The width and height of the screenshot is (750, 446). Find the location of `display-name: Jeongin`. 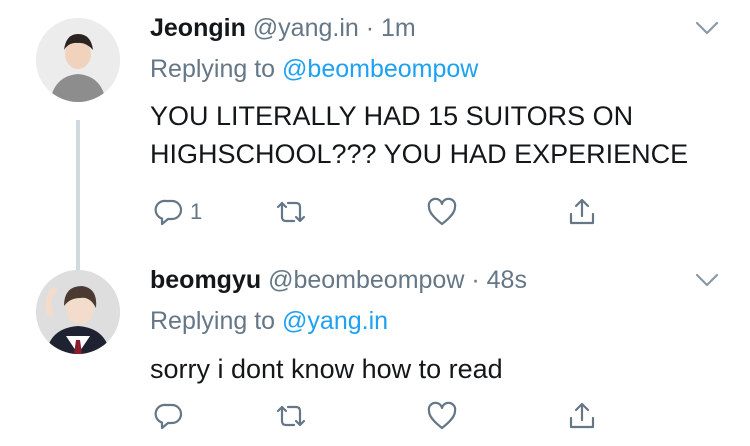

display-name: Jeongin is located at coordinates (198, 28).